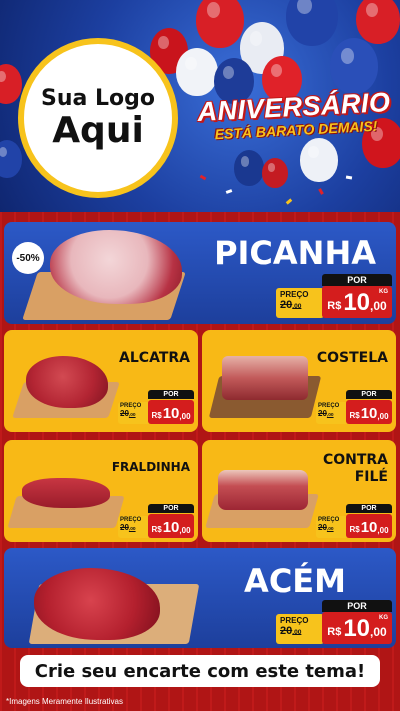 Image resolution: width=400 pixels, height=711 pixels. I want to click on acem-meat-image, so click(97, 604).